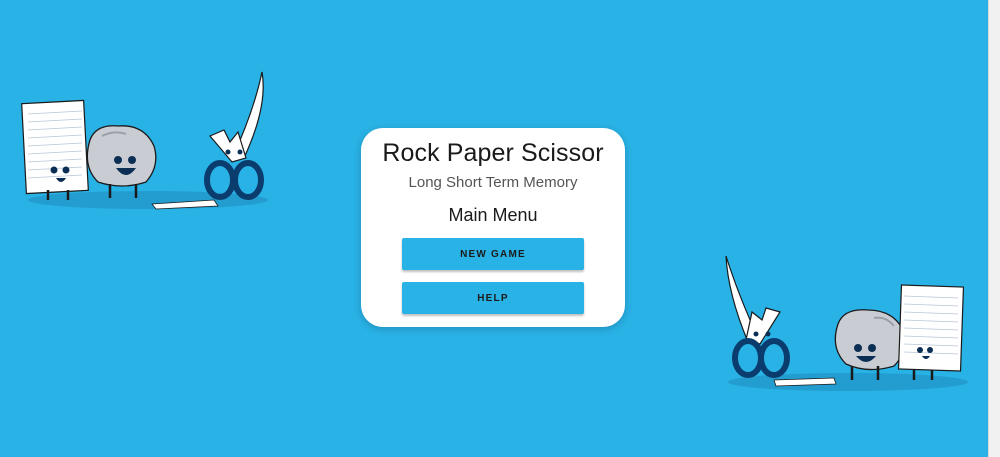  Describe the element at coordinates (493, 215) in the screenshot. I see `menu-heading: Main Menu` at that location.